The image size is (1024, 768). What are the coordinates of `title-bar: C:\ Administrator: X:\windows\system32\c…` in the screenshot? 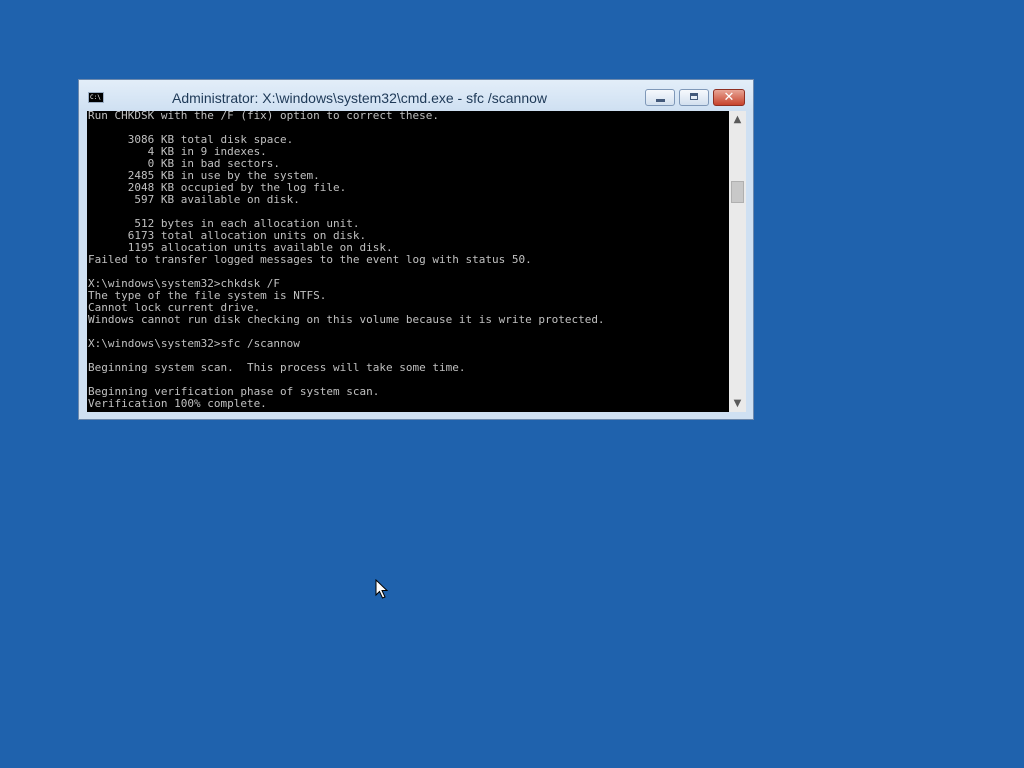 It's located at (416, 95).